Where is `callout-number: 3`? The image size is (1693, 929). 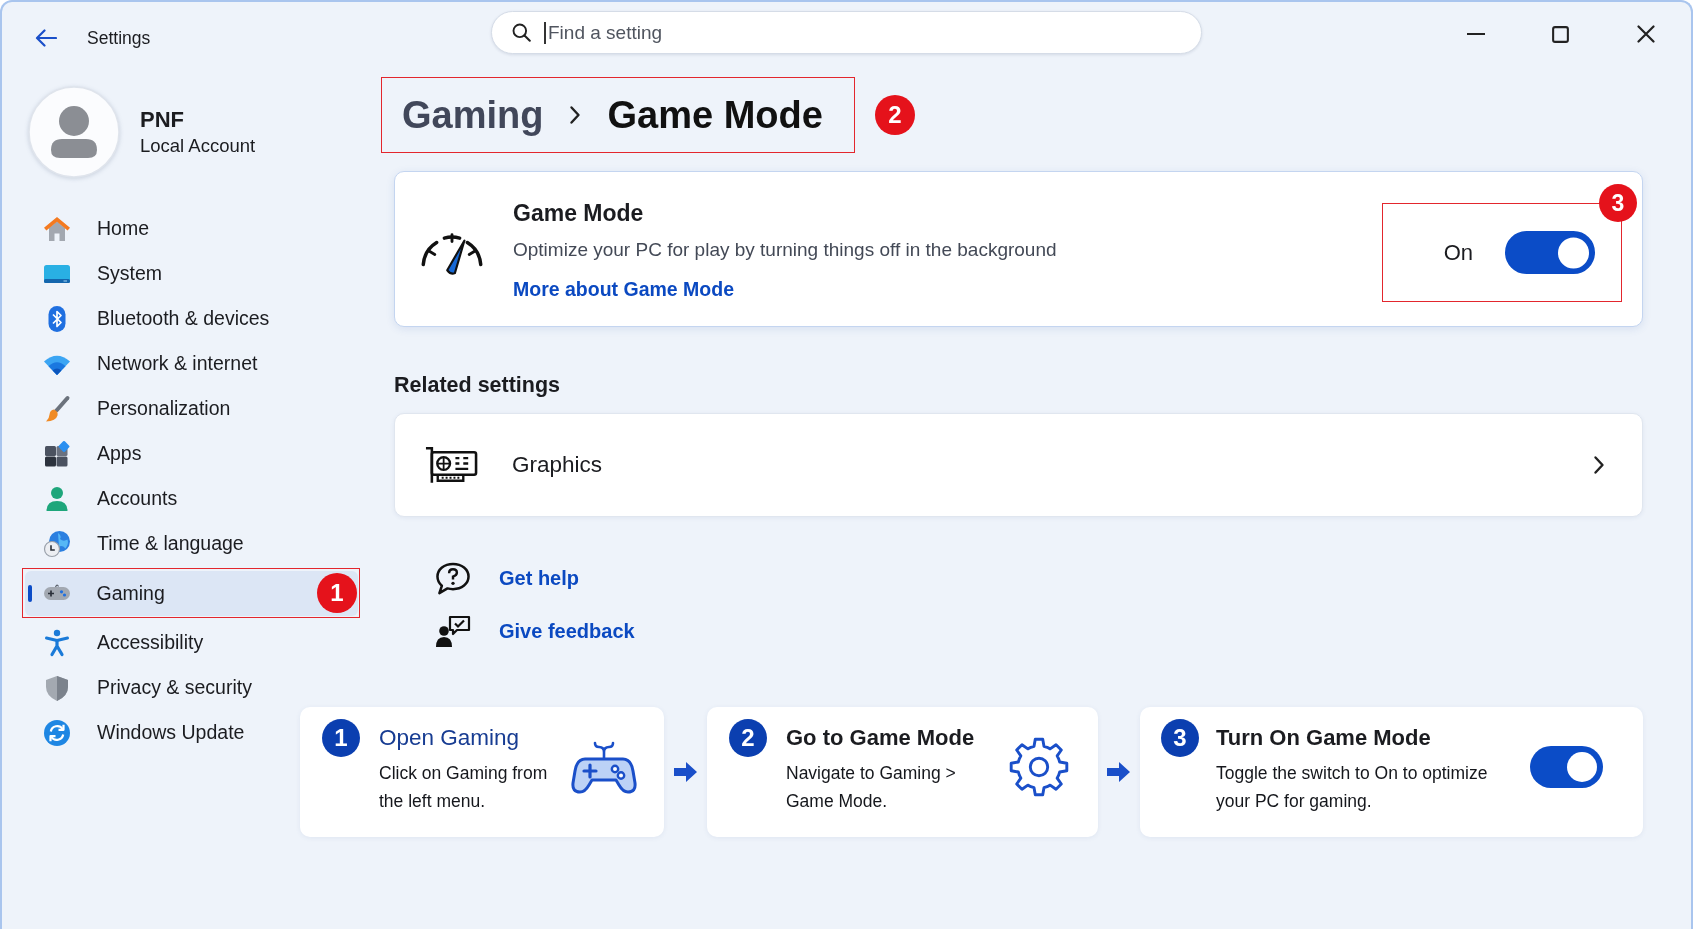 callout-number: 3 is located at coordinates (1618, 203).